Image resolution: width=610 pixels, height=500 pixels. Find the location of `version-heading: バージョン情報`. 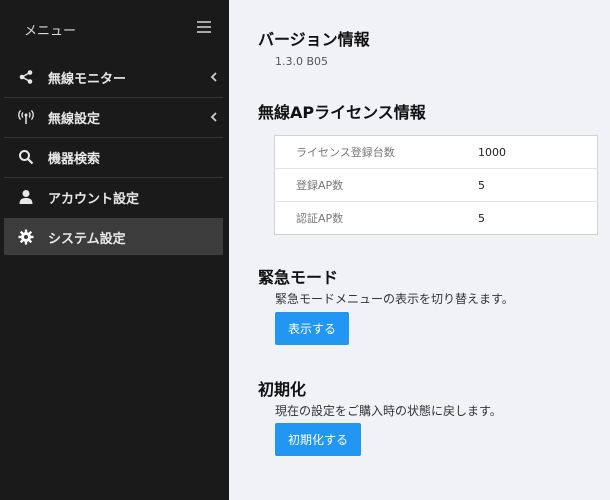

version-heading: バージョン情報 is located at coordinates (314, 39).